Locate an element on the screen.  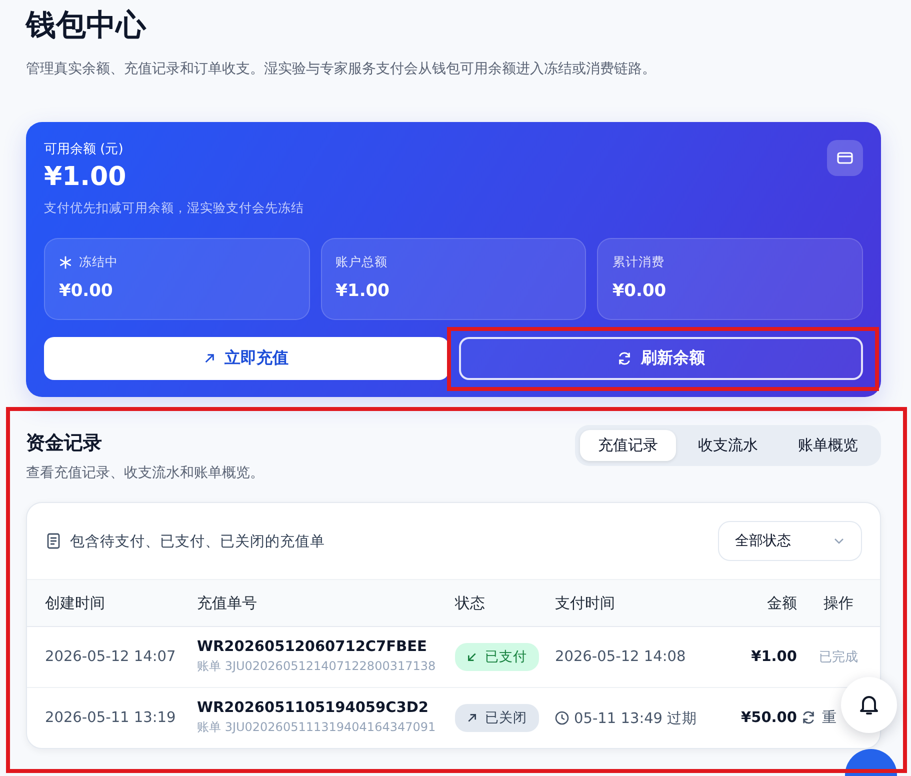
pay-time: 05-11 13:49 过期 is located at coordinates (636, 719).